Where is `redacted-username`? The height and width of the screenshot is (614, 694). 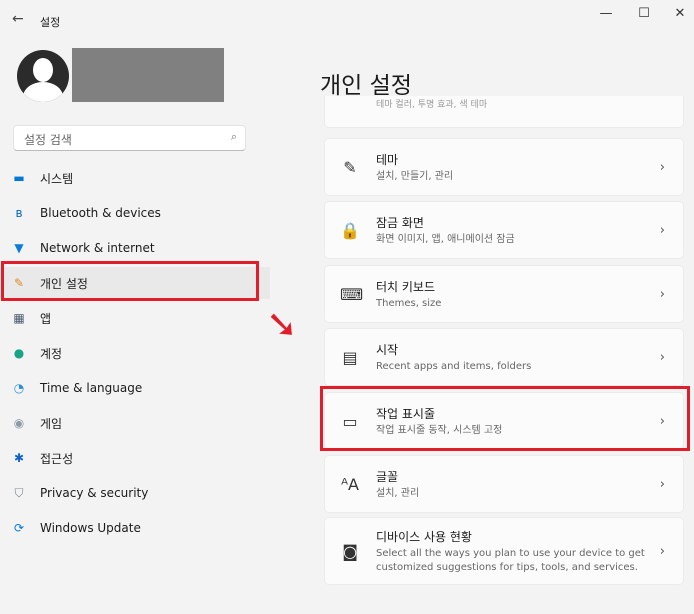 redacted-username is located at coordinates (148, 75).